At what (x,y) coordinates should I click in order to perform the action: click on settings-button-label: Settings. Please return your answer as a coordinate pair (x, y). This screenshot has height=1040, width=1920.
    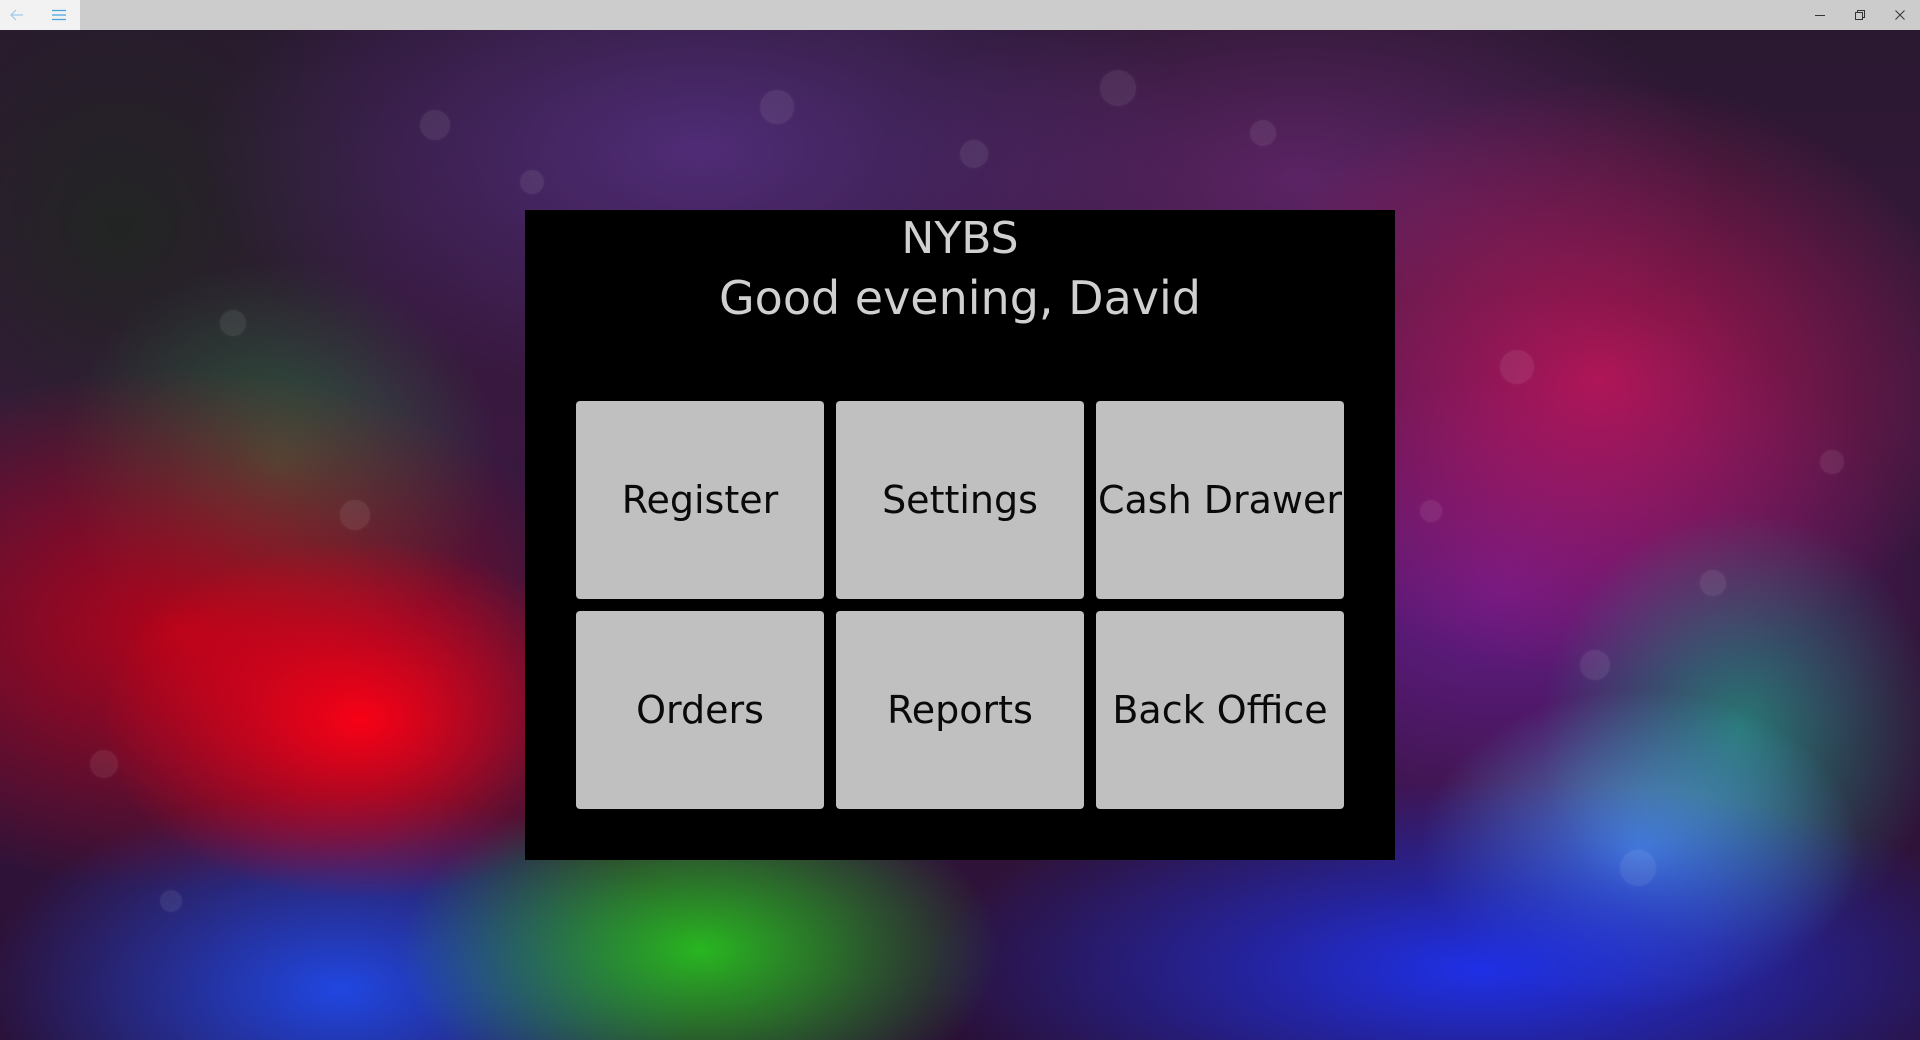
    Looking at the image, I should click on (960, 500).